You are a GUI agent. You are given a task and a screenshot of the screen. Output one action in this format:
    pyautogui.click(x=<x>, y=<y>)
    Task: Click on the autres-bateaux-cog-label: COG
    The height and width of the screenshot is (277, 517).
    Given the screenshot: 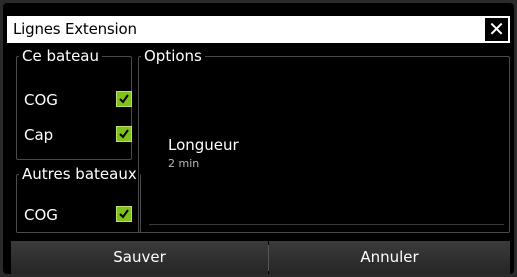 What is the action you would take?
    pyautogui.click(x=41, y=215)
    